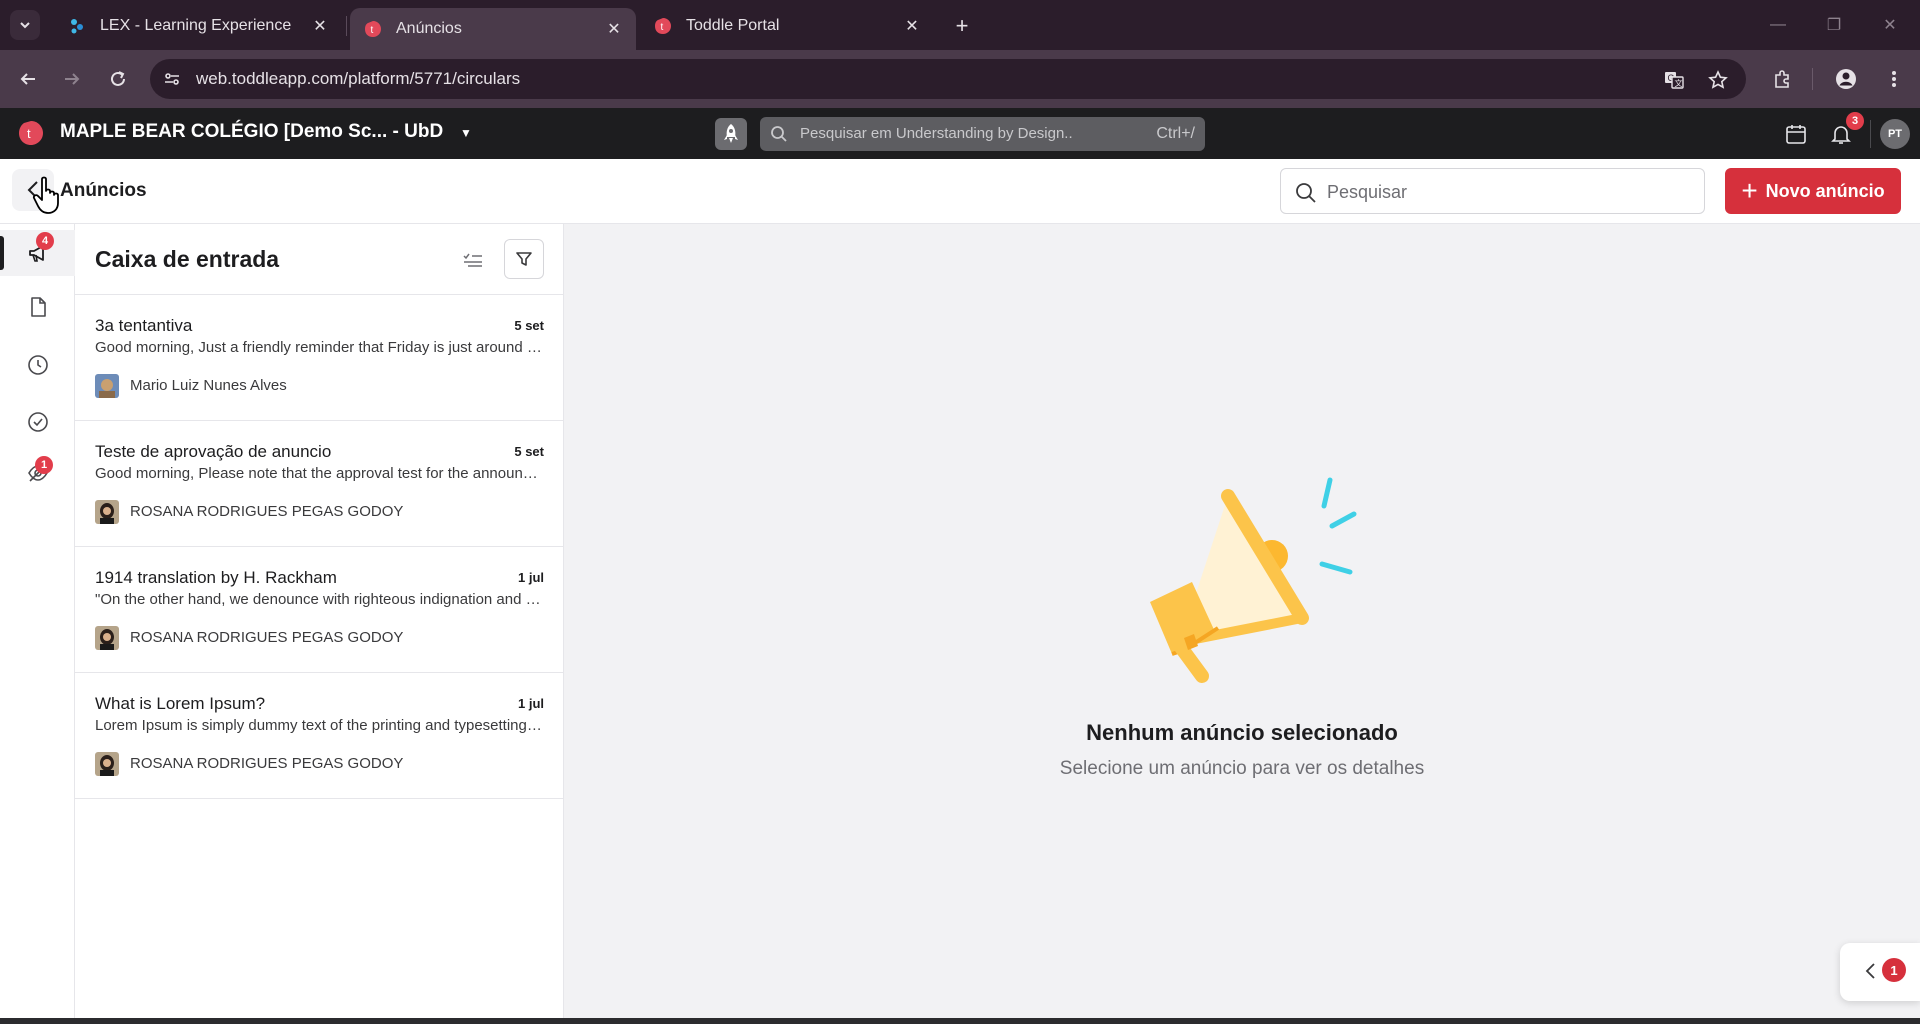  Describe the element at coordinates (1718, 80) in the screenshot. I see `star-icon` at that location.